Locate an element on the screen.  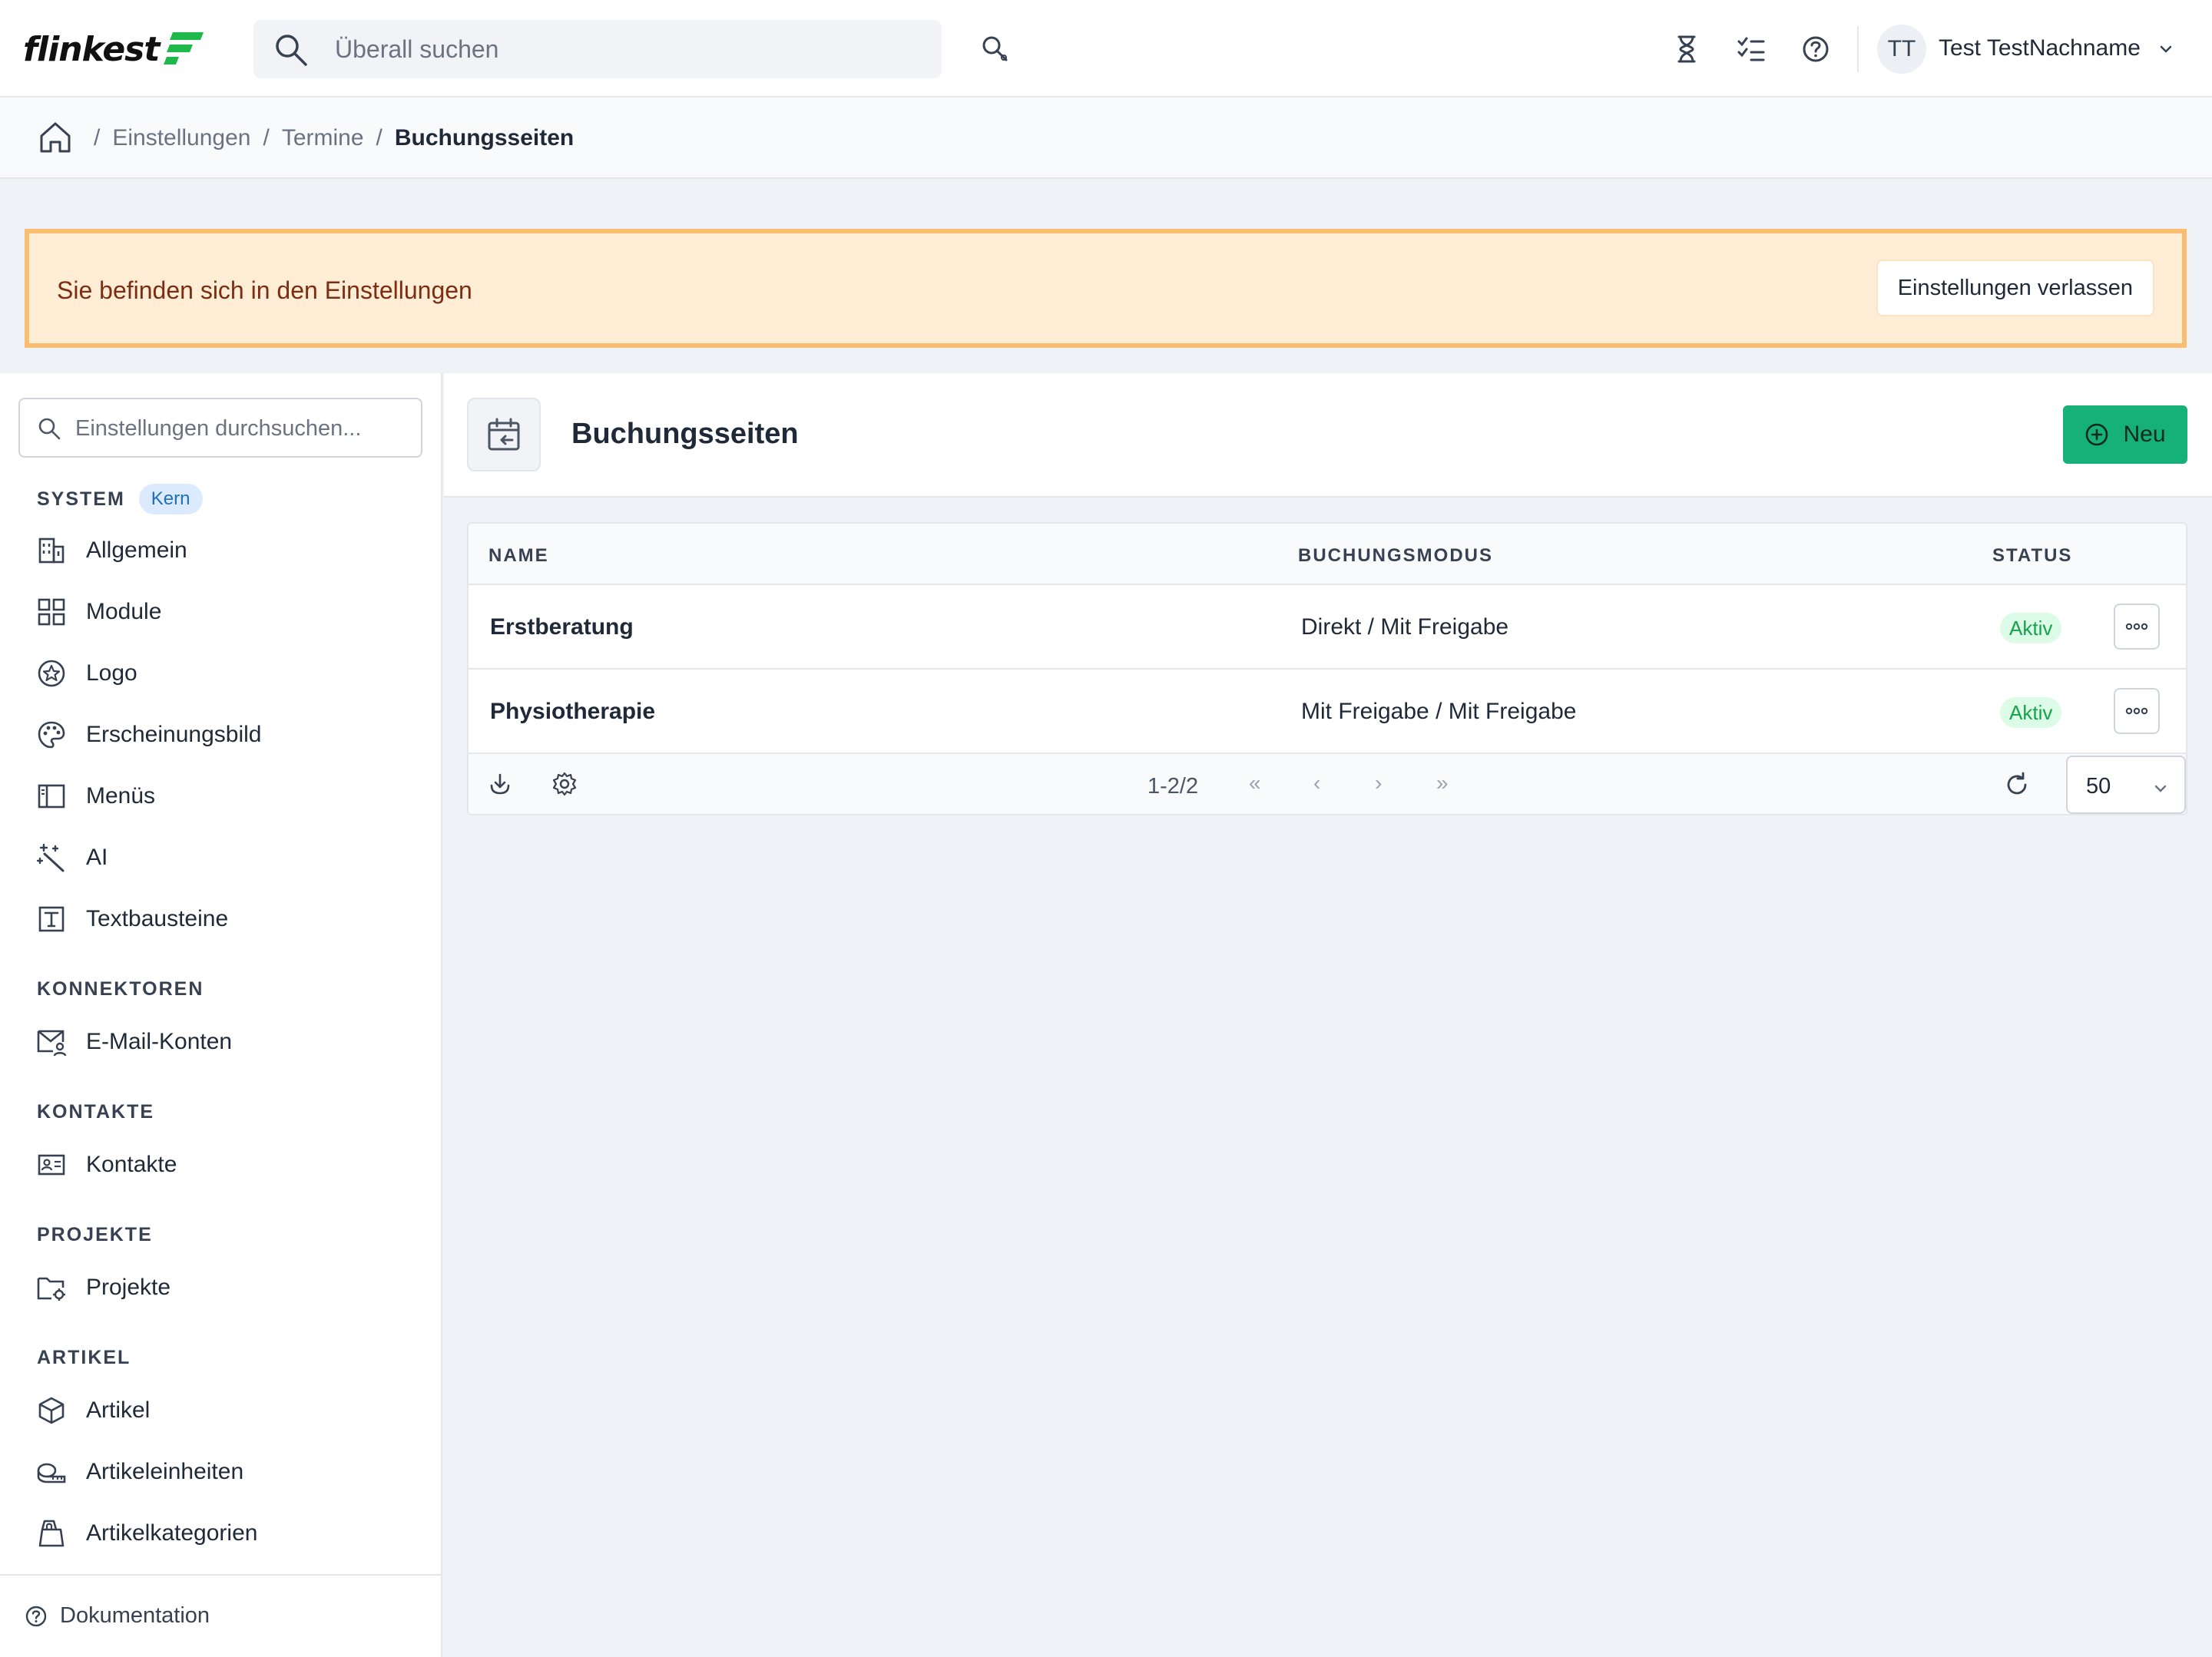
new-button-label: Neu is located at coordinates (2145, 435).